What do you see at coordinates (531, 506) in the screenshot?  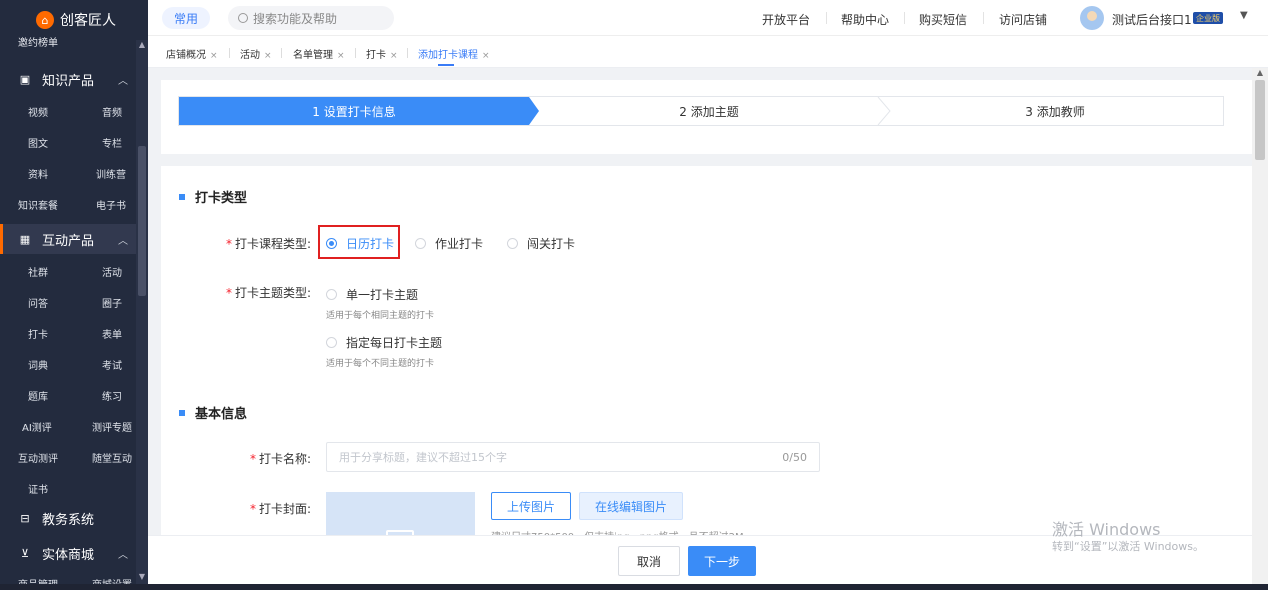 I see `upload-image-button: 上传图片` at bounding box center [531, 506].